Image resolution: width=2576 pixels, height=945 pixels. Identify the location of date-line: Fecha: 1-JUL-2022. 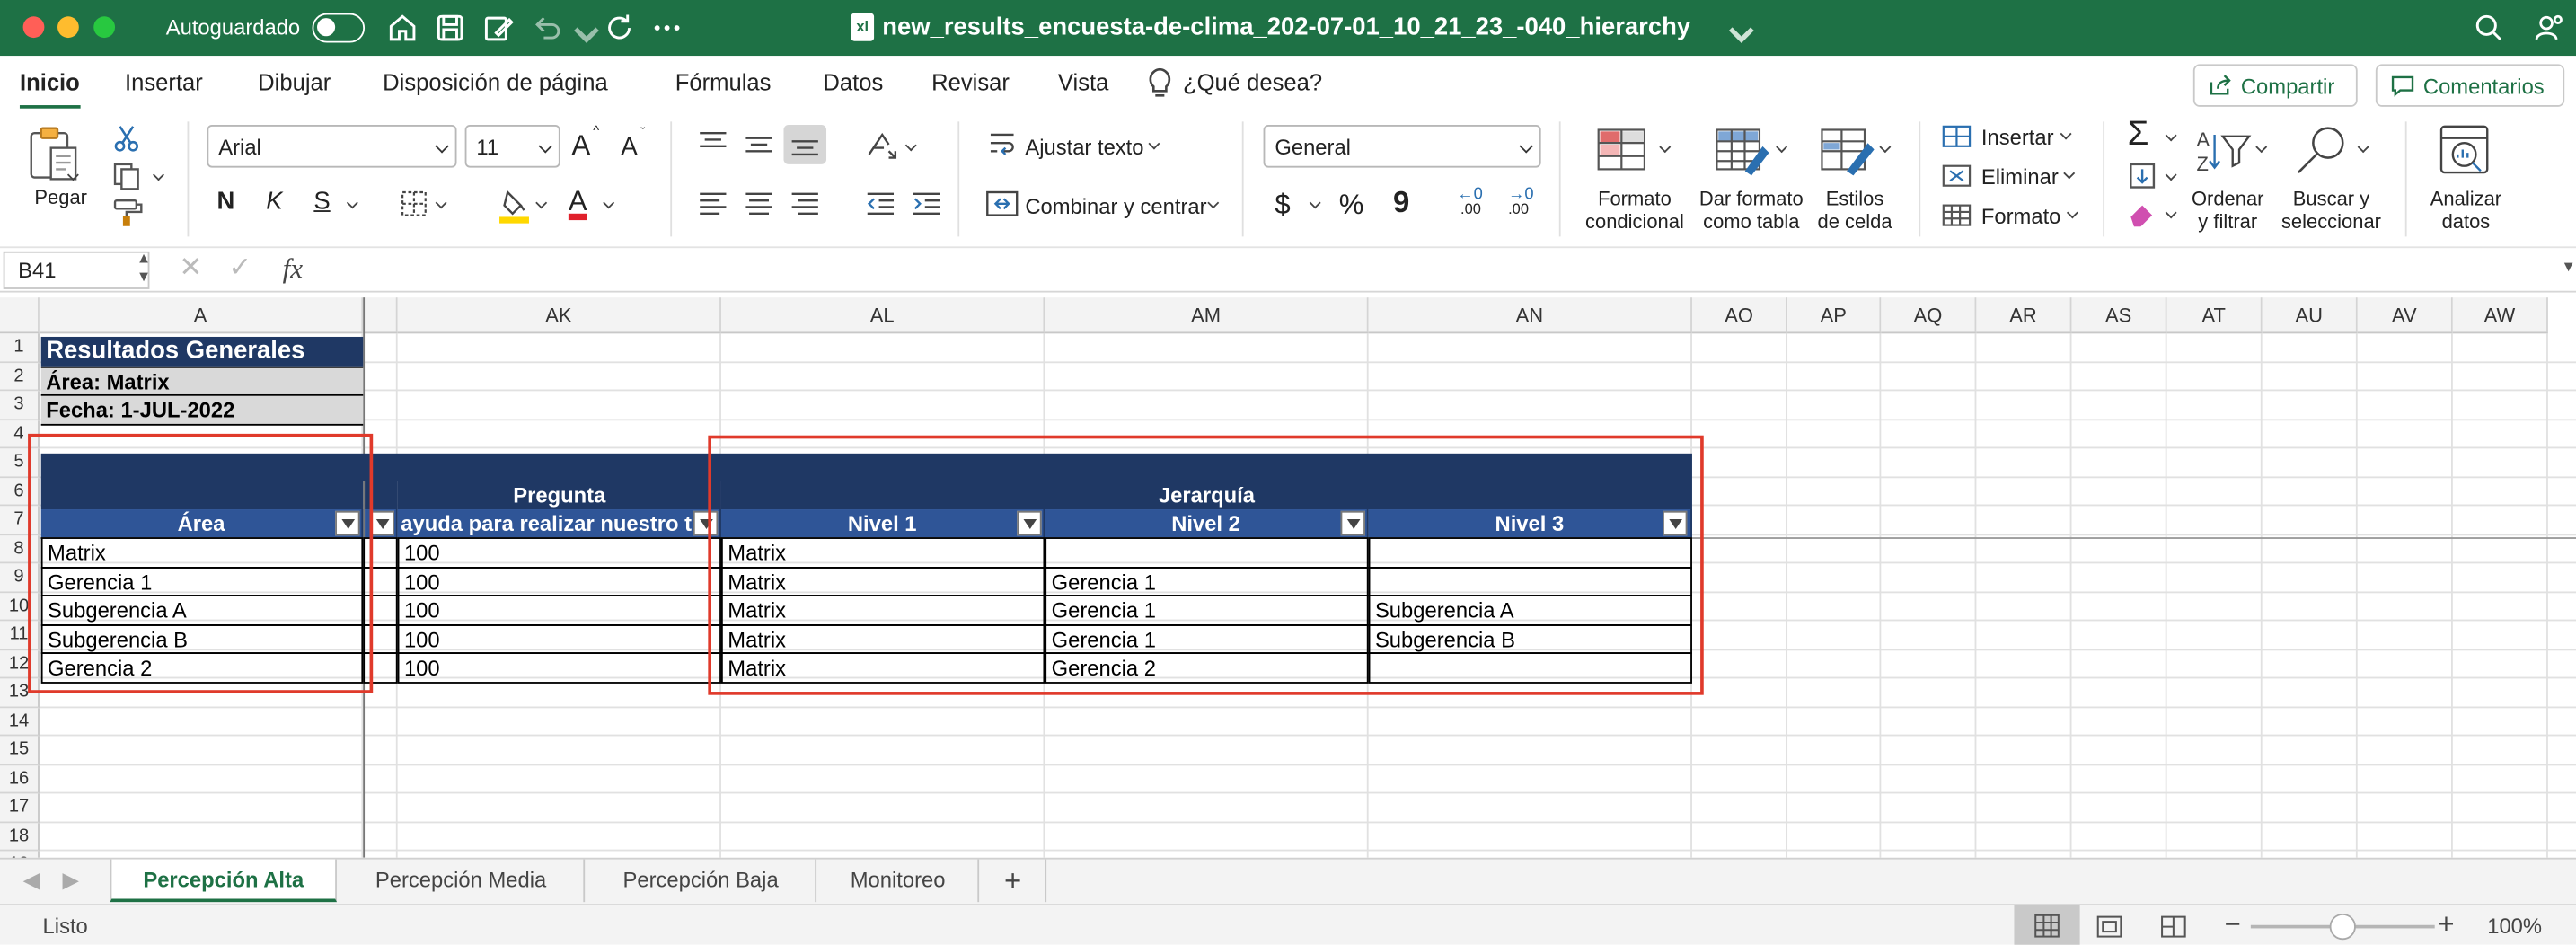
(202, 410).